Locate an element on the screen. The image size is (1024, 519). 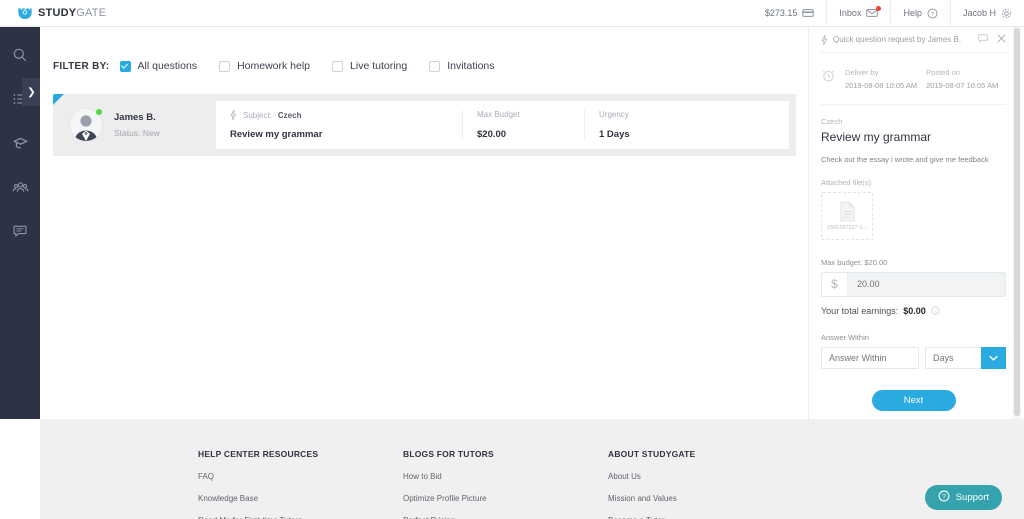
answer-within-unit-select: Days is located at coordinates (965, 357).